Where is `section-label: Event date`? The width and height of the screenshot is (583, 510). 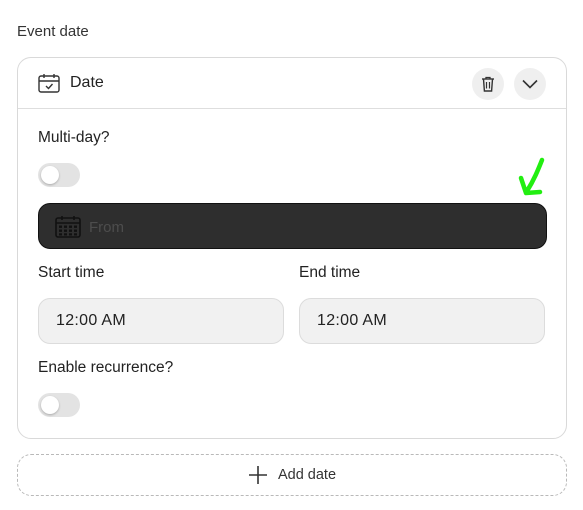 section-label: Event date is located at coordinates (53, 31).